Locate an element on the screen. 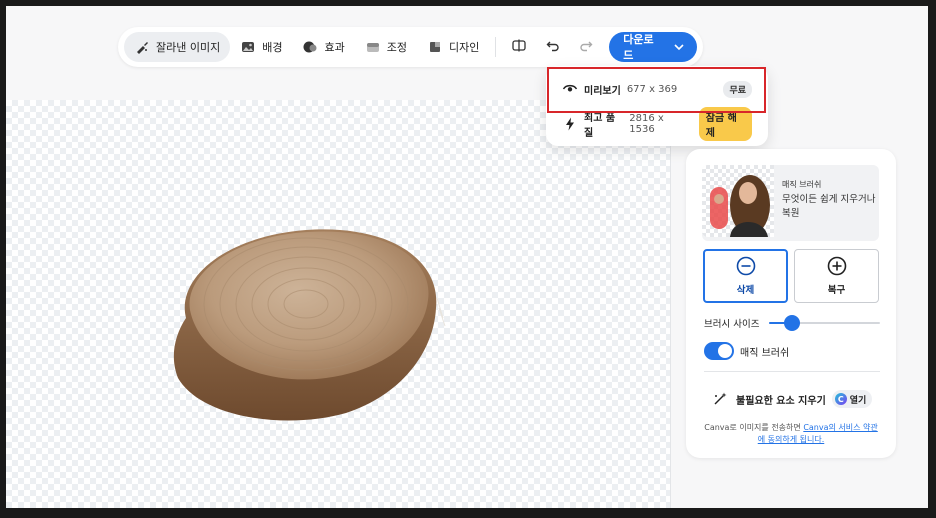 This screenshot has width=936, height=518. compare-button is located at coordinates (519, 47).